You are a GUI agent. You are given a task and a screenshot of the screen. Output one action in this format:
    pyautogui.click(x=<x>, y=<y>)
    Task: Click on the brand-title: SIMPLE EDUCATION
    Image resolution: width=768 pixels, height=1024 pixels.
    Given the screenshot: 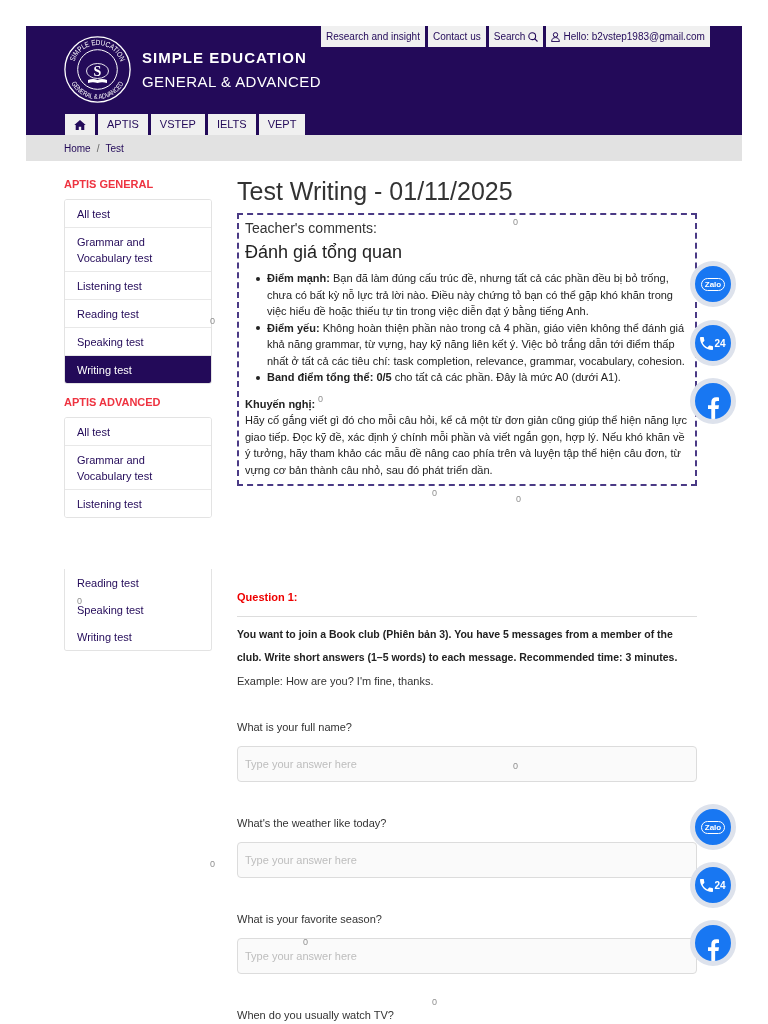 What is the action you would take?
    pyautogui.click(x=225, y=57)
    